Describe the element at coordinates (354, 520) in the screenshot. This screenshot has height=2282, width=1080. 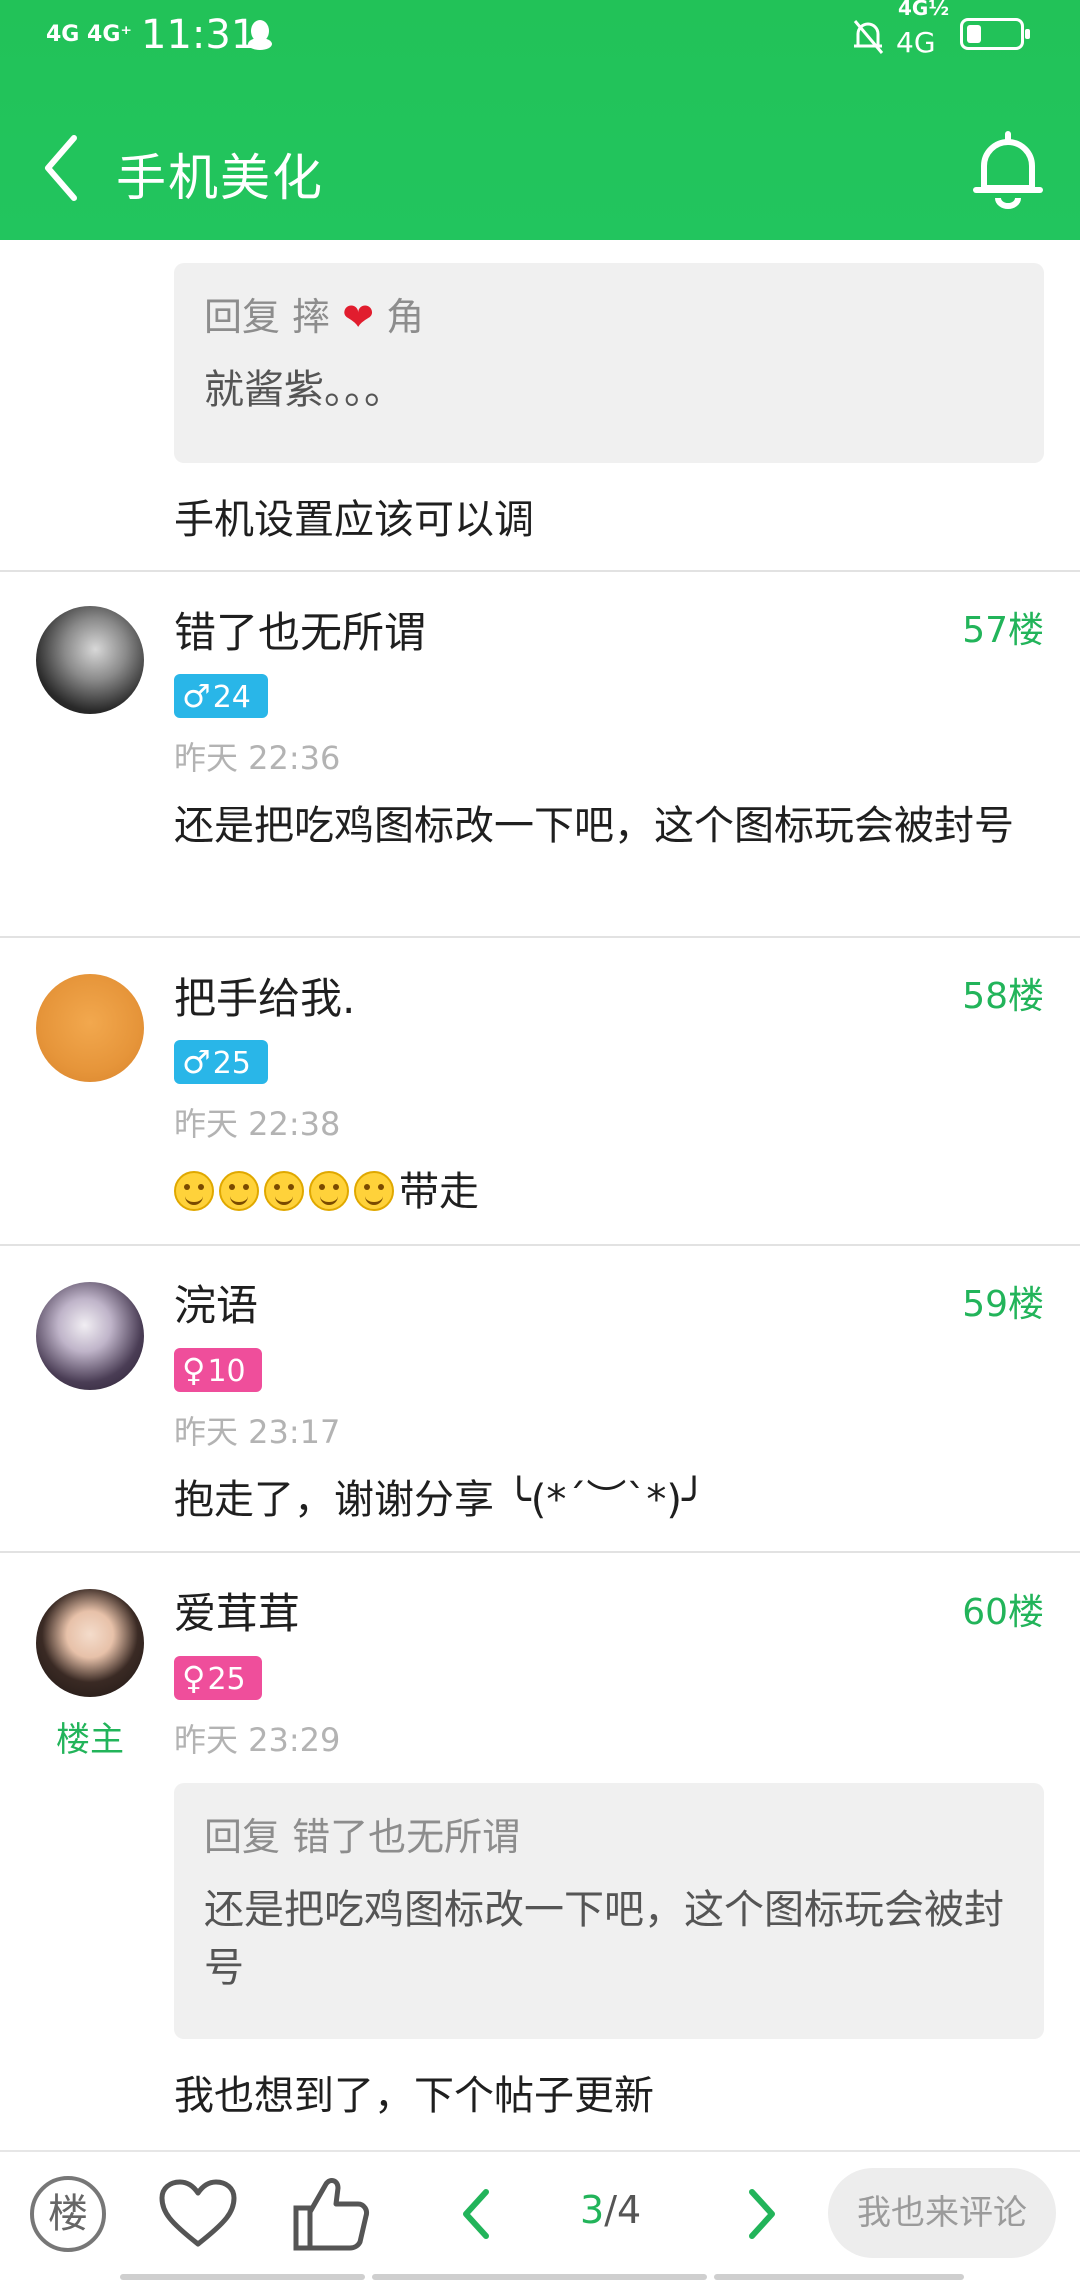
I see `post-text: 手机设置应该可以调` at that location.